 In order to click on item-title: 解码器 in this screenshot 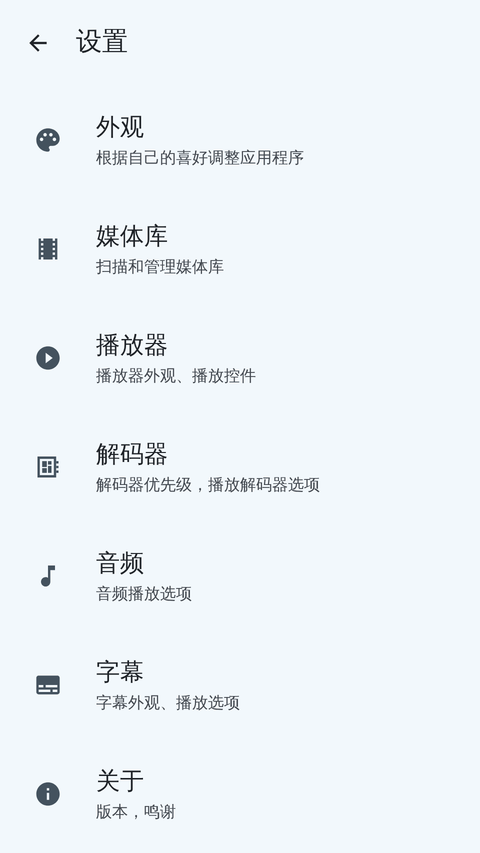, I will do `click(132, 453)`.